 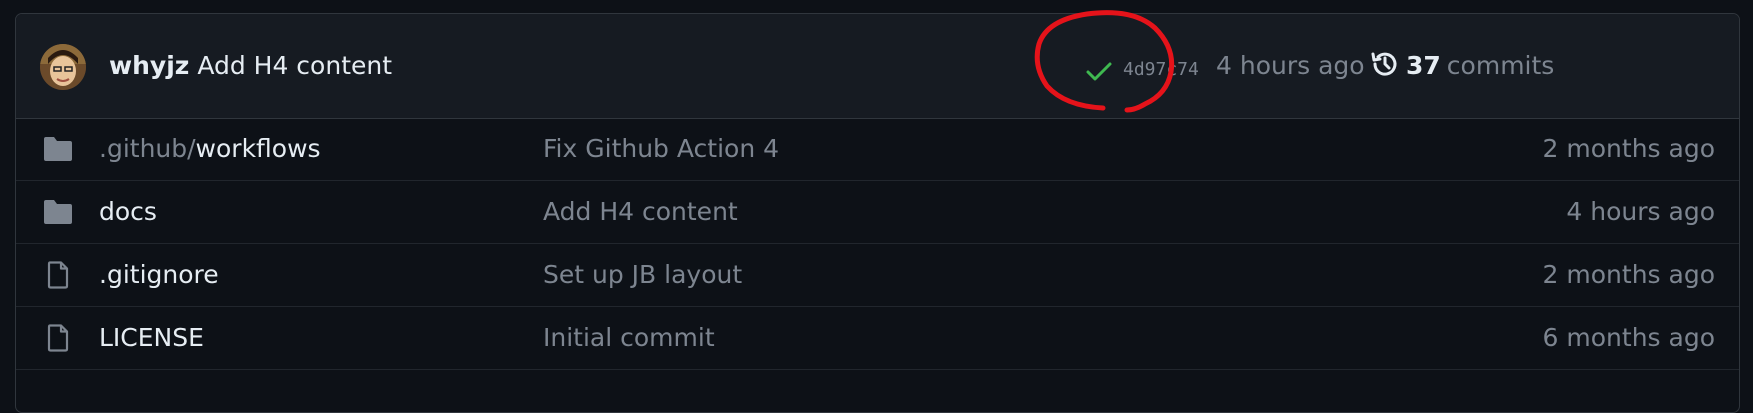 I want to click on commits-history-link: 37 commits, so click(x=1480, y=66).